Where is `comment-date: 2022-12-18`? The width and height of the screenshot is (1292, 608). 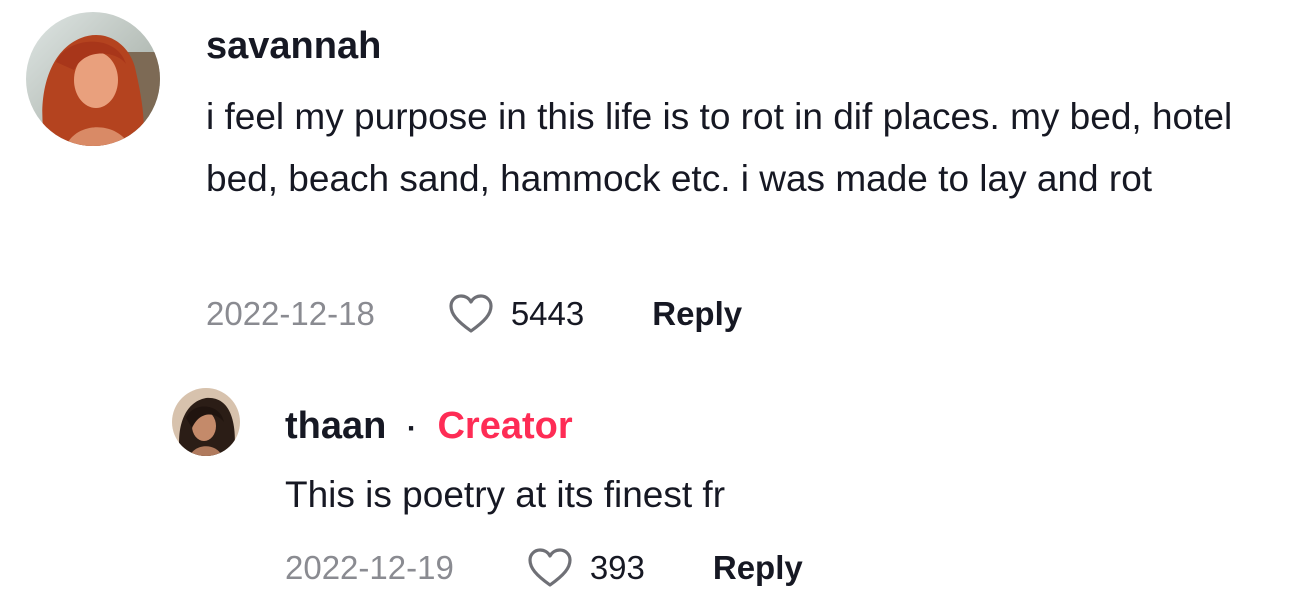 comment-date: 2022-12-18 is located at coordinates (290, 313).